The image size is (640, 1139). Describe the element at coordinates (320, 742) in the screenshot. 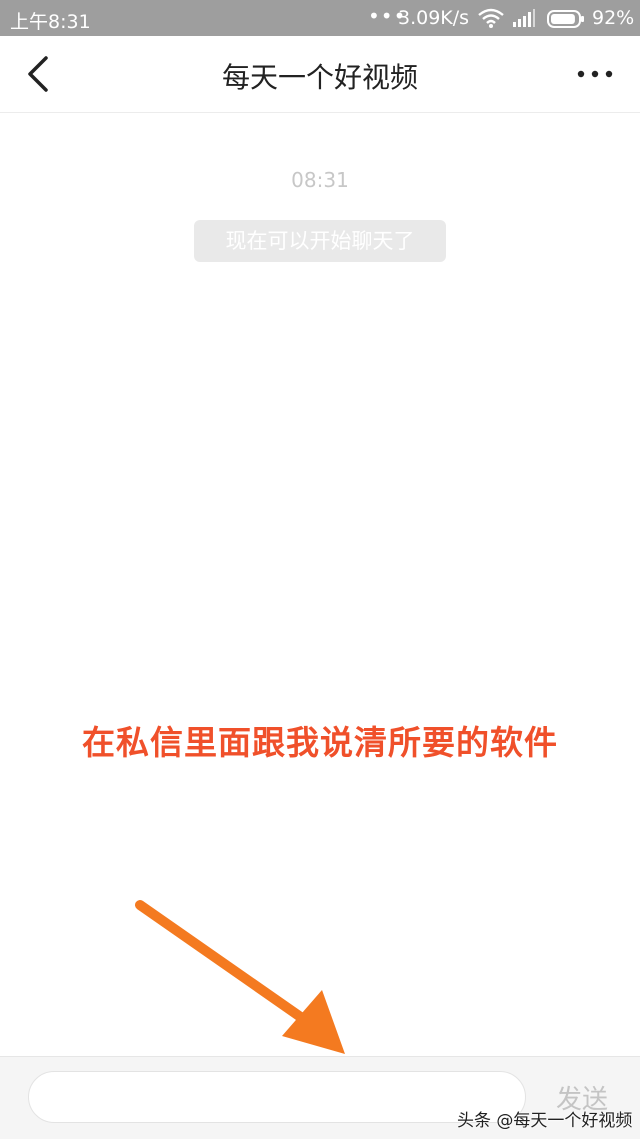

I see `annotation-text: 在私信里面跟我说清所要的软件` at that location.